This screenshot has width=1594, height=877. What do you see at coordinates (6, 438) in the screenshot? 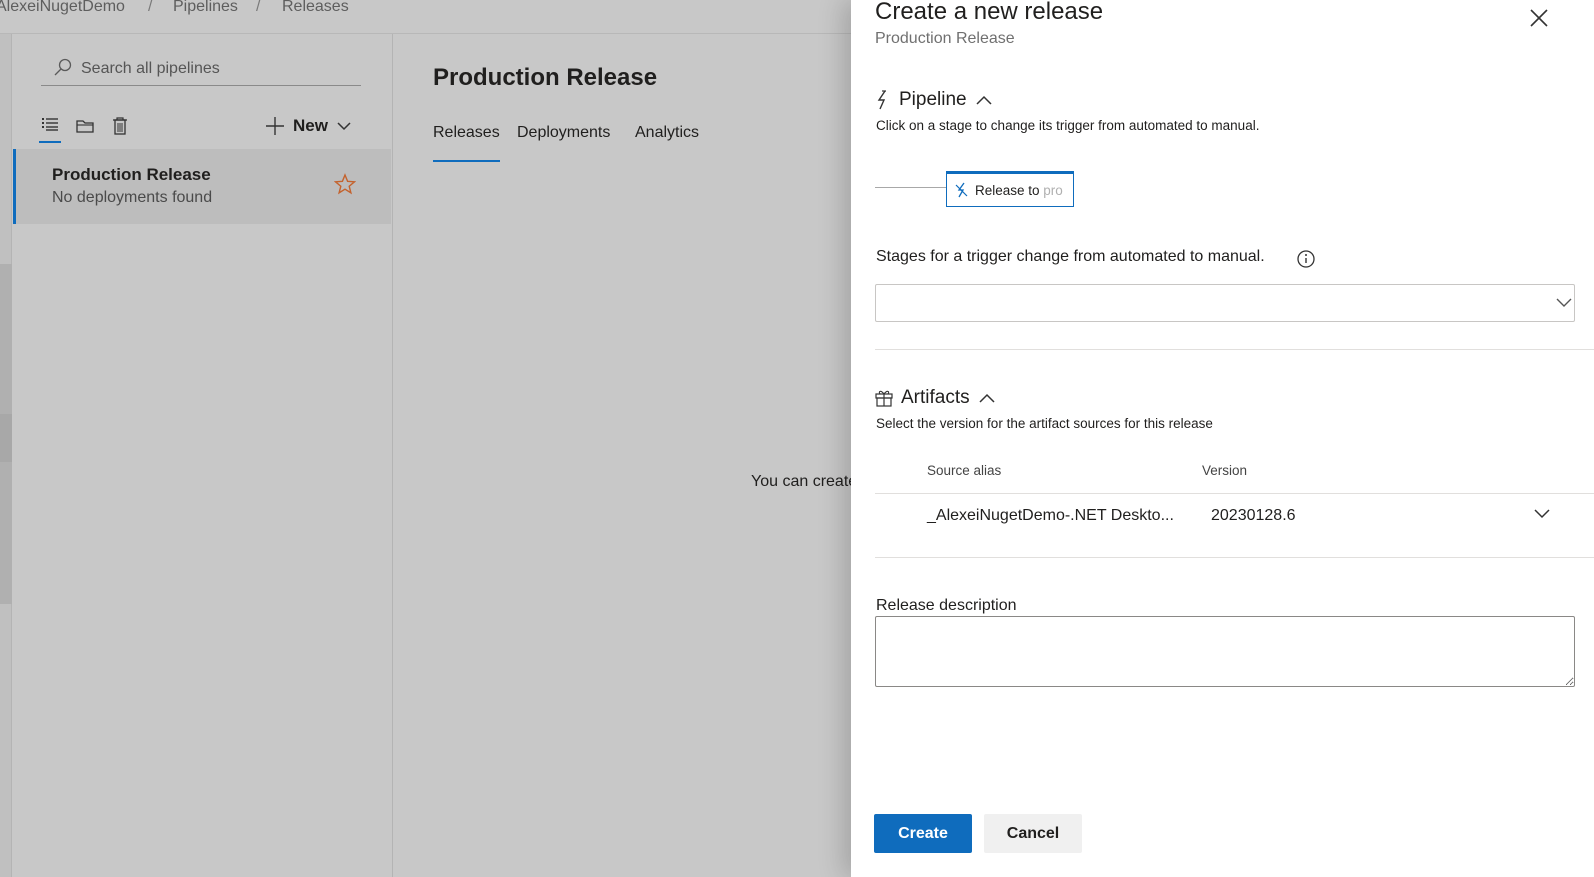
I see `left-nav-selected` at bounding box center [6, 438].